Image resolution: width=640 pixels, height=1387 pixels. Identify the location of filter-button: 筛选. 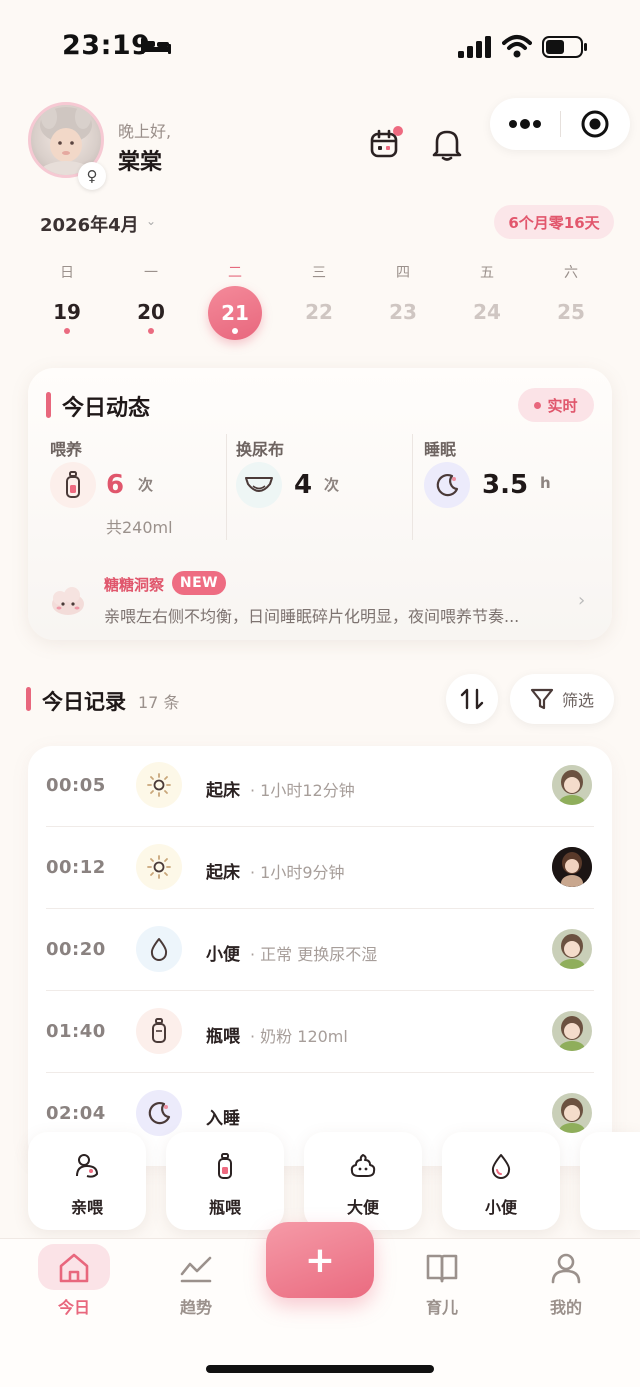
(562, 699).